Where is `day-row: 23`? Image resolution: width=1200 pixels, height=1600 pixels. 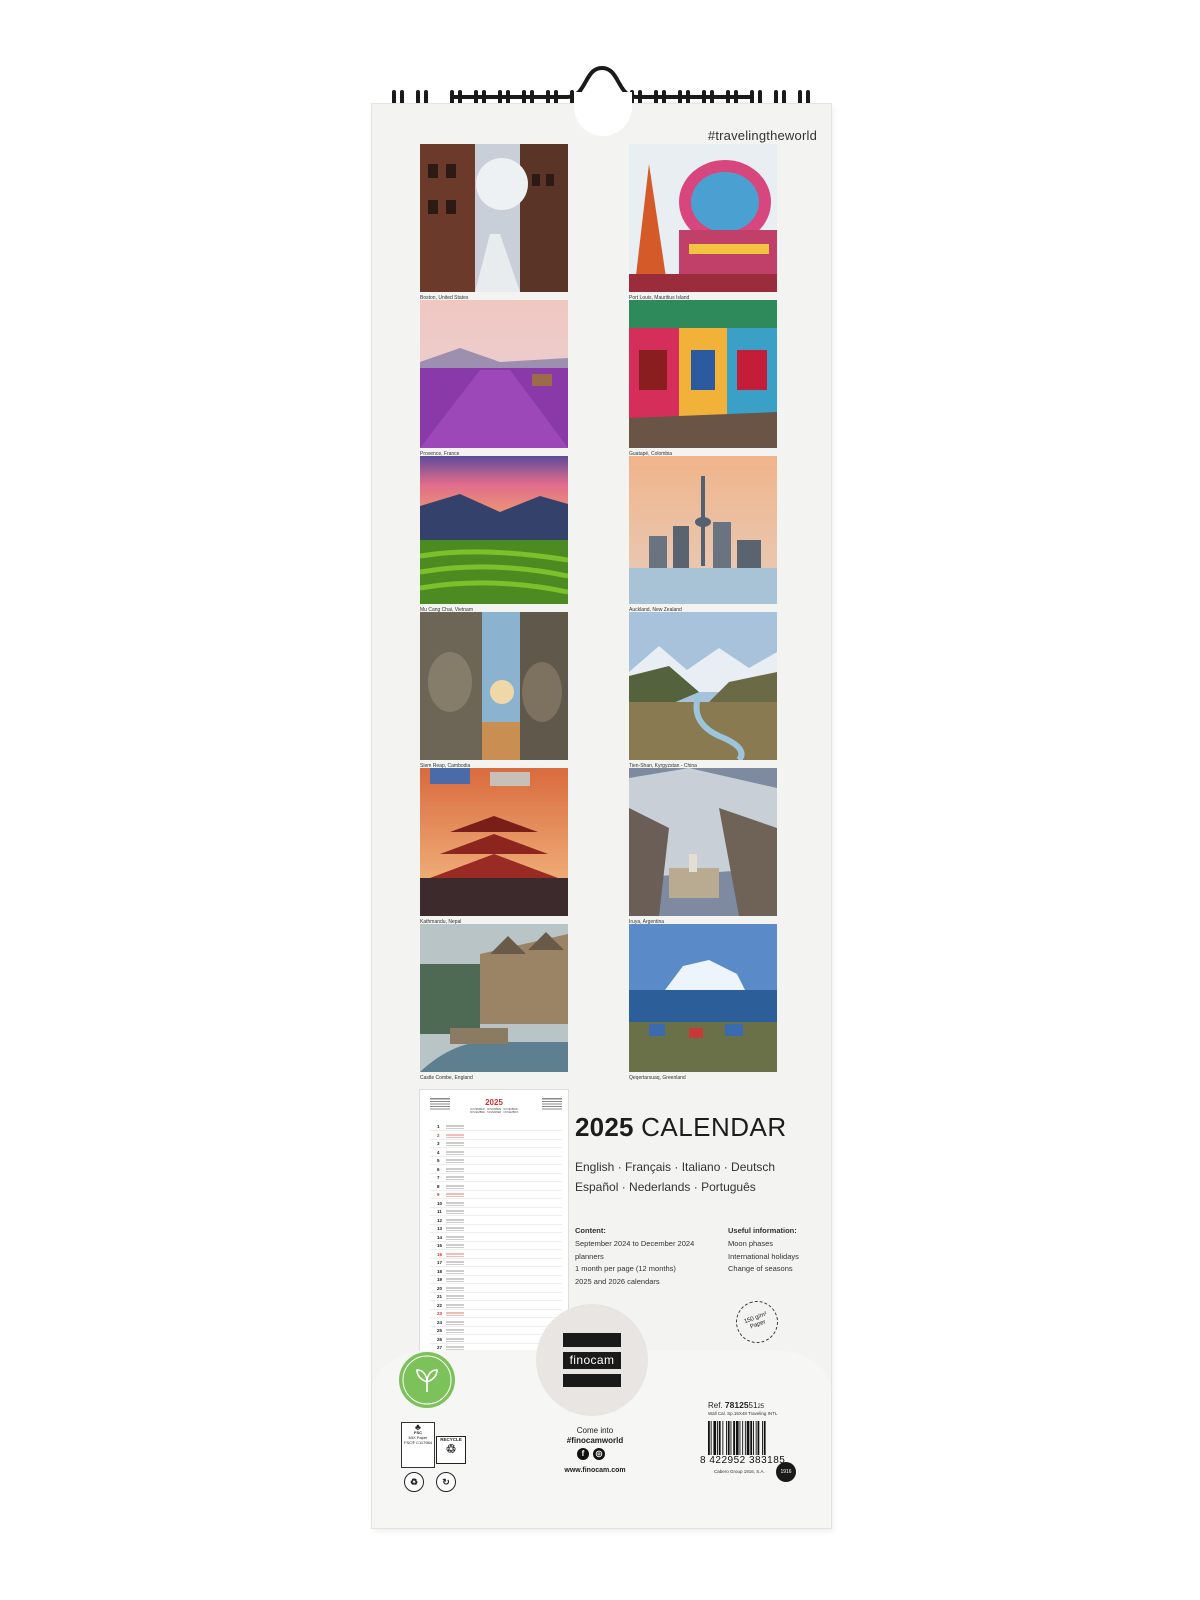 day-row: 23 is located at coordinates (496, 1314).